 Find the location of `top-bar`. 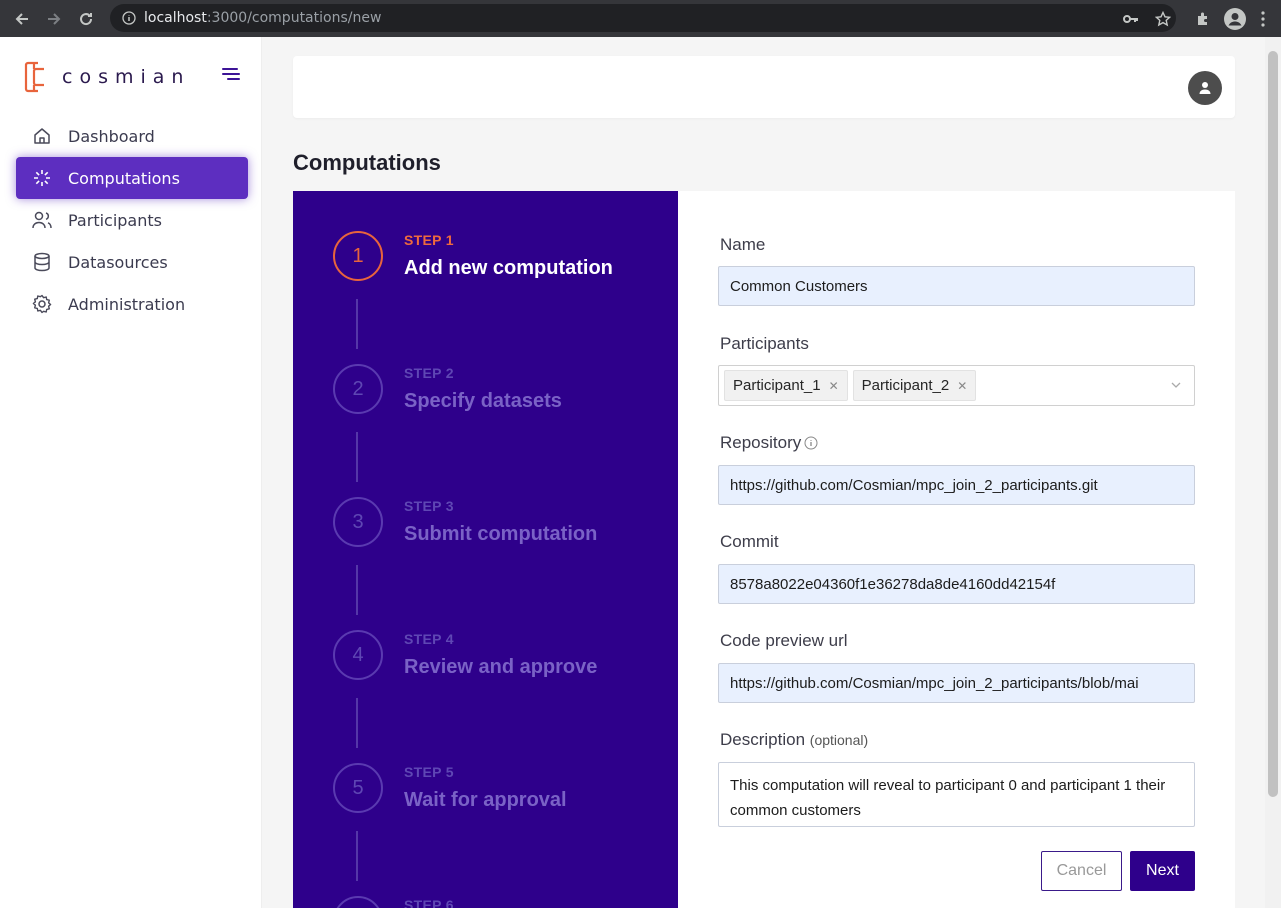

top-bar is located at coordinates (764, 87).